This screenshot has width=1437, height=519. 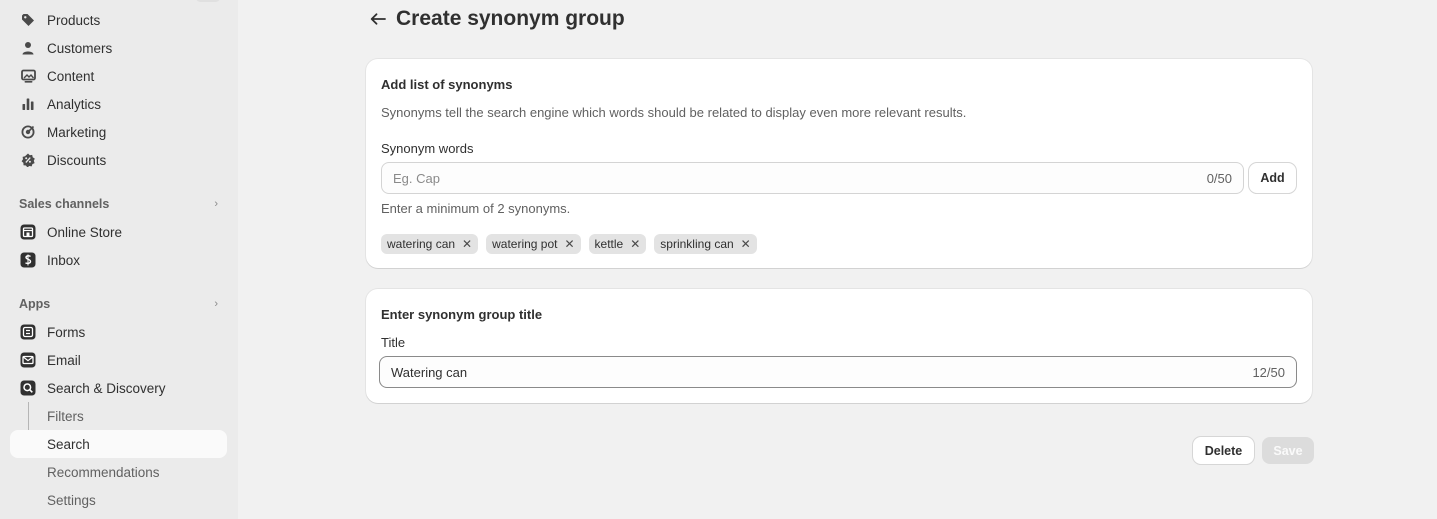 I want to click on search-app-icon, so click(x=28, y=388).